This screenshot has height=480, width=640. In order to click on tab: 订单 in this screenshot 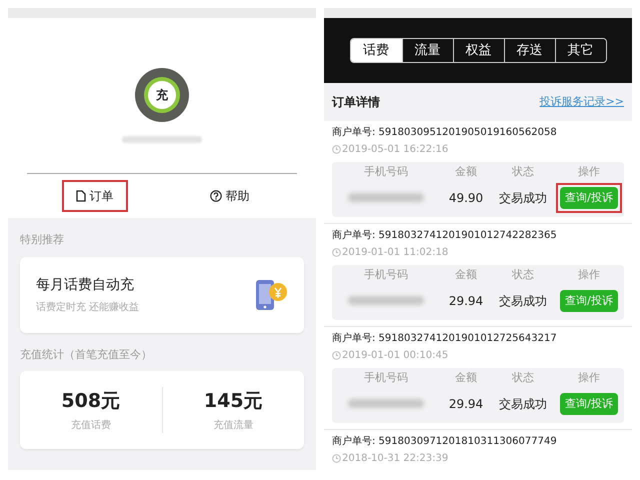, I will do `click(95, 196)`.